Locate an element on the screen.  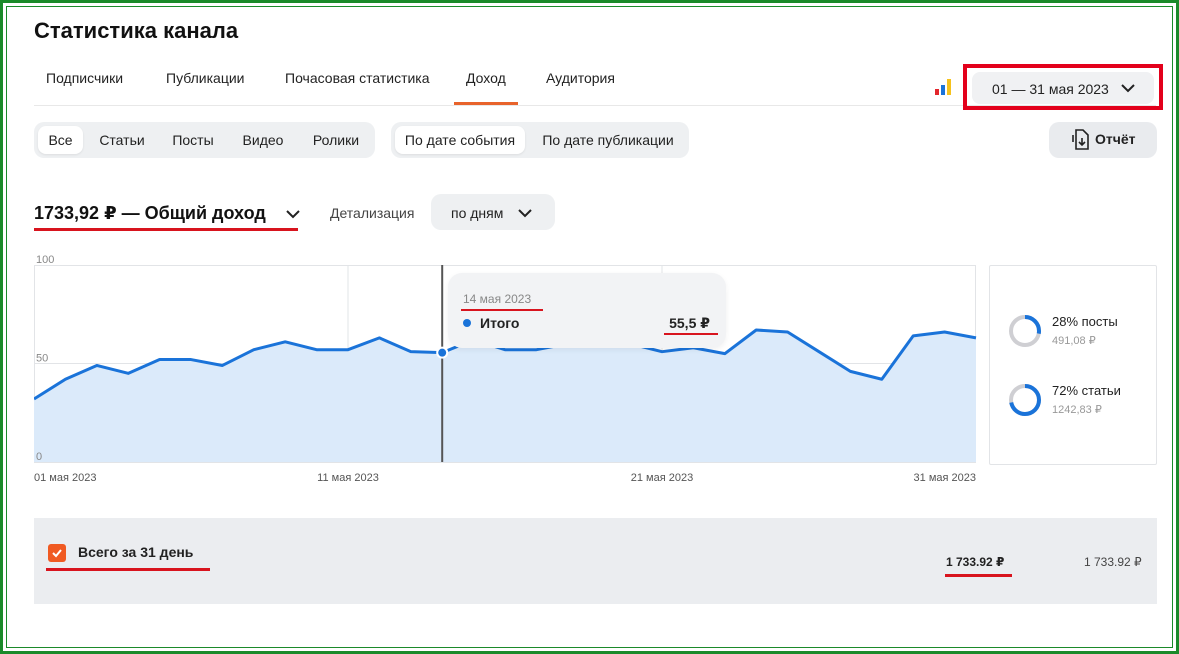
x-tick-label: 31 мая 2023 is located at coordinates (945, 478).